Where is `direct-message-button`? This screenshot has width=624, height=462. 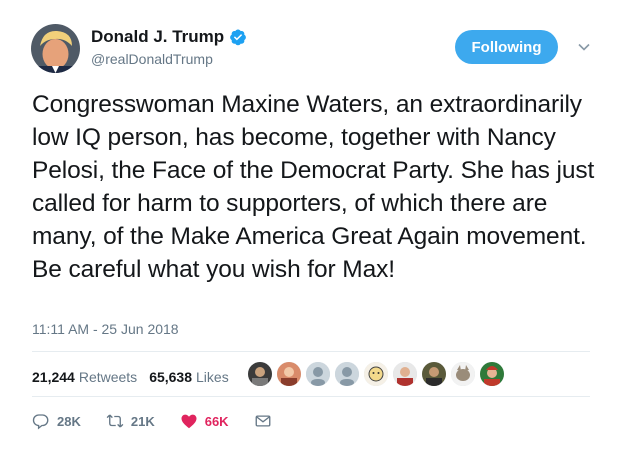 direct-message-button is located at coordinates (266, 421).